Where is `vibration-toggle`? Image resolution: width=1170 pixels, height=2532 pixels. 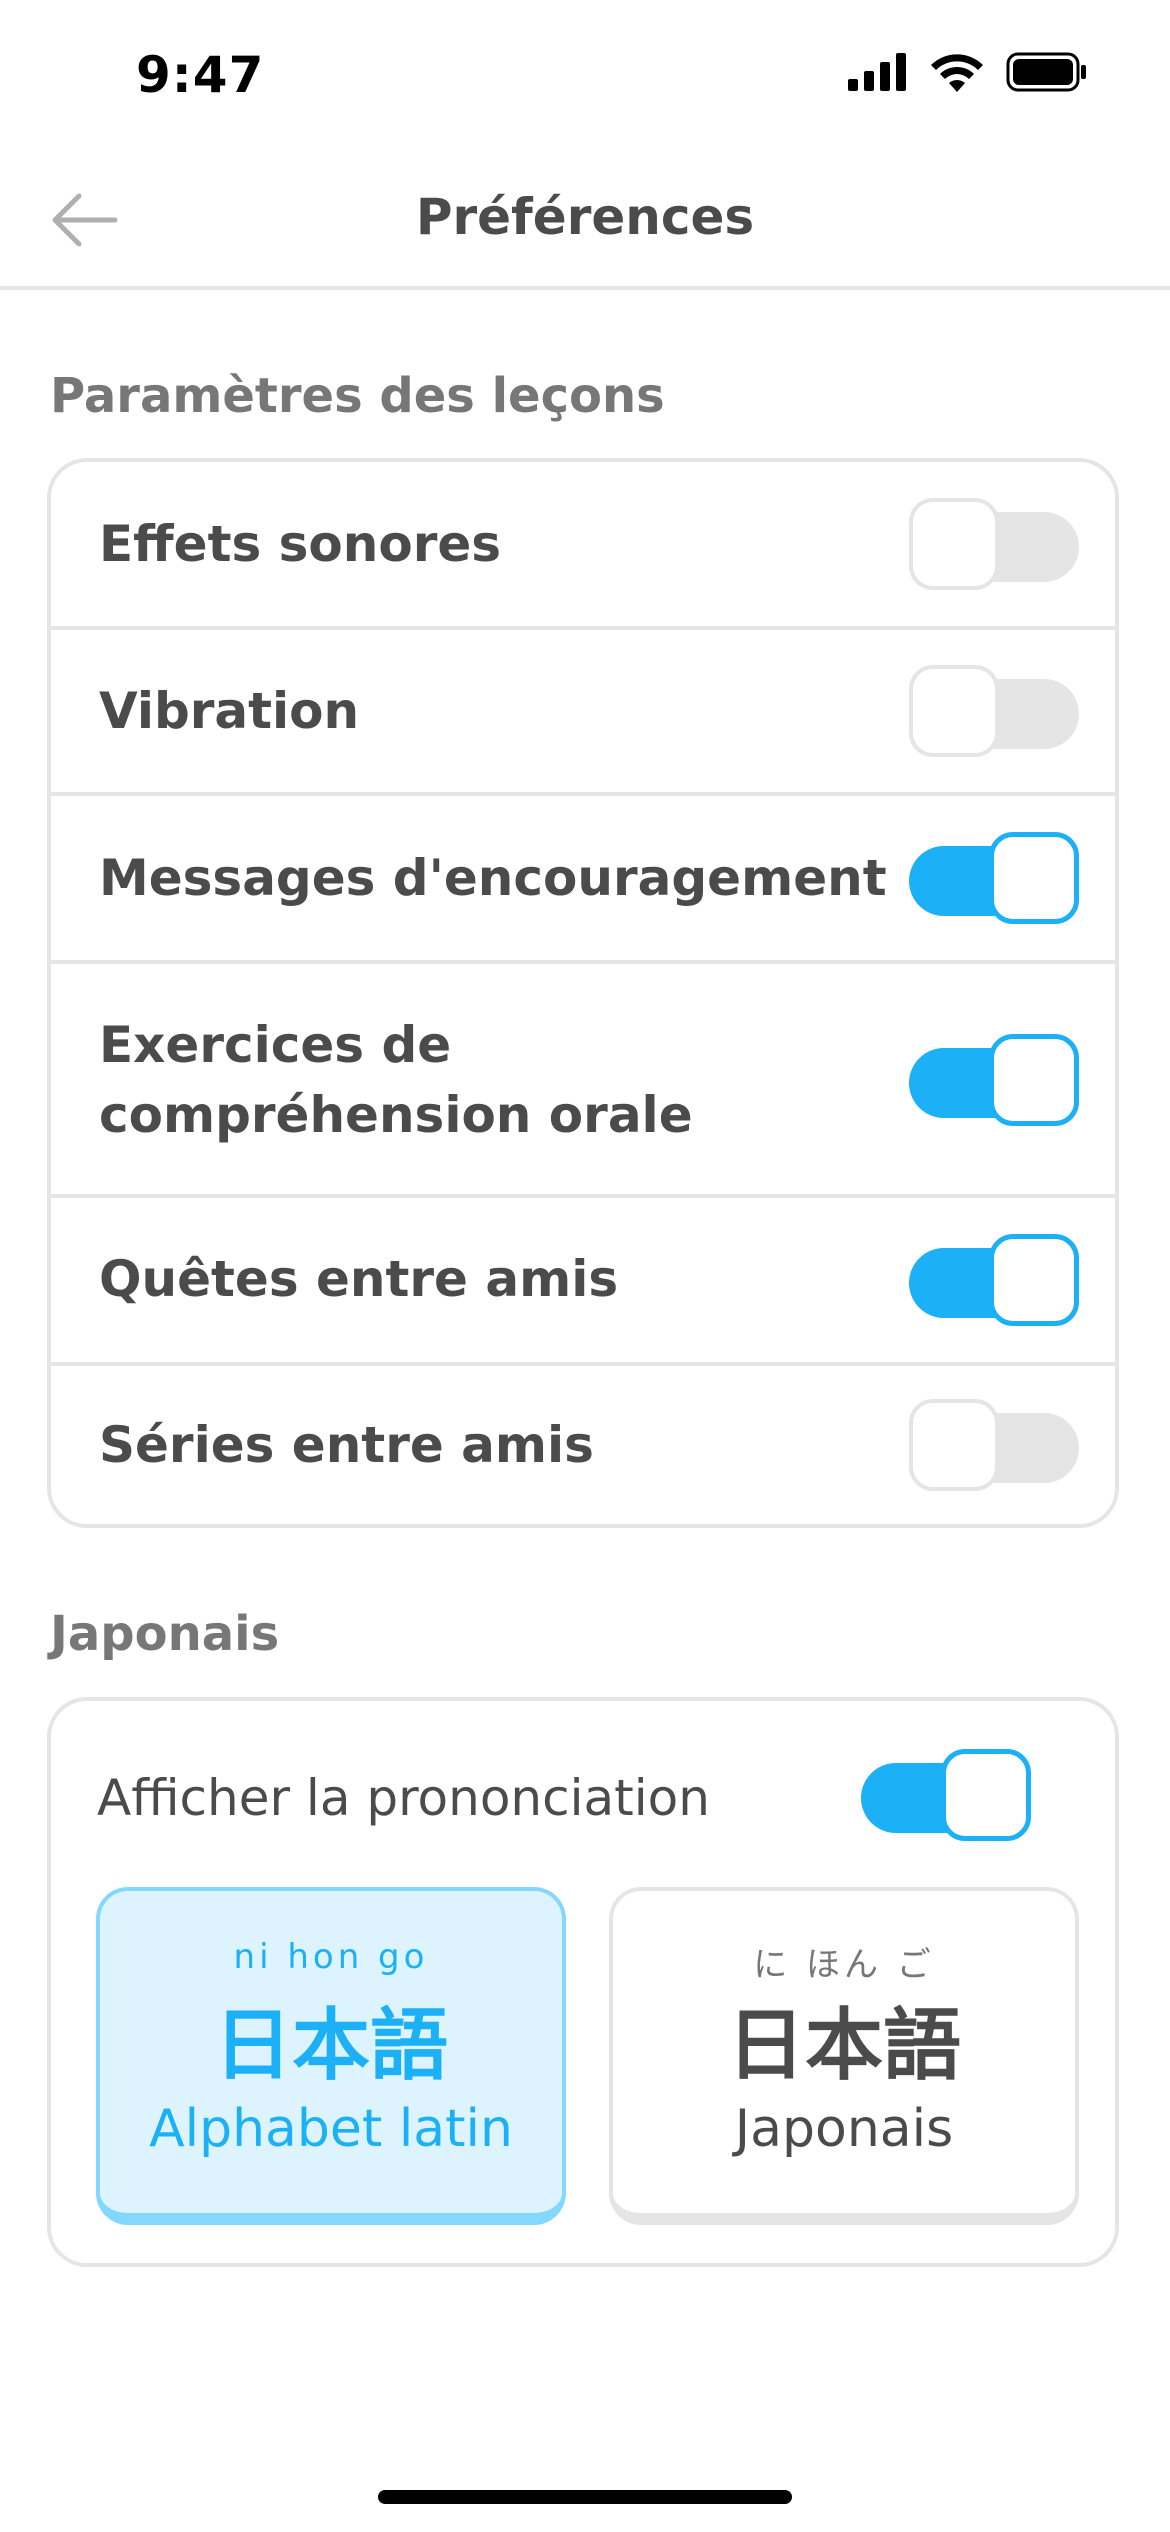 vibration-toggle is located at coordinates (994, 713).